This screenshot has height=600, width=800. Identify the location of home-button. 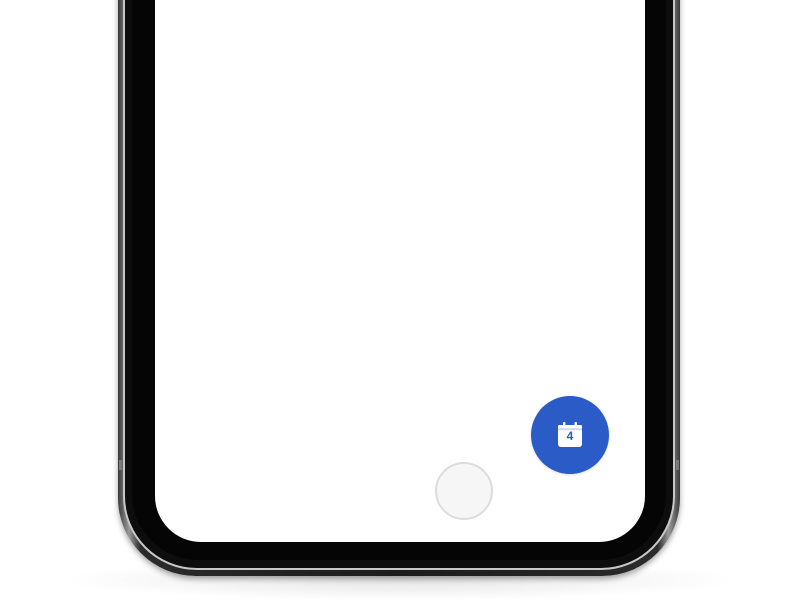
(464, 491).